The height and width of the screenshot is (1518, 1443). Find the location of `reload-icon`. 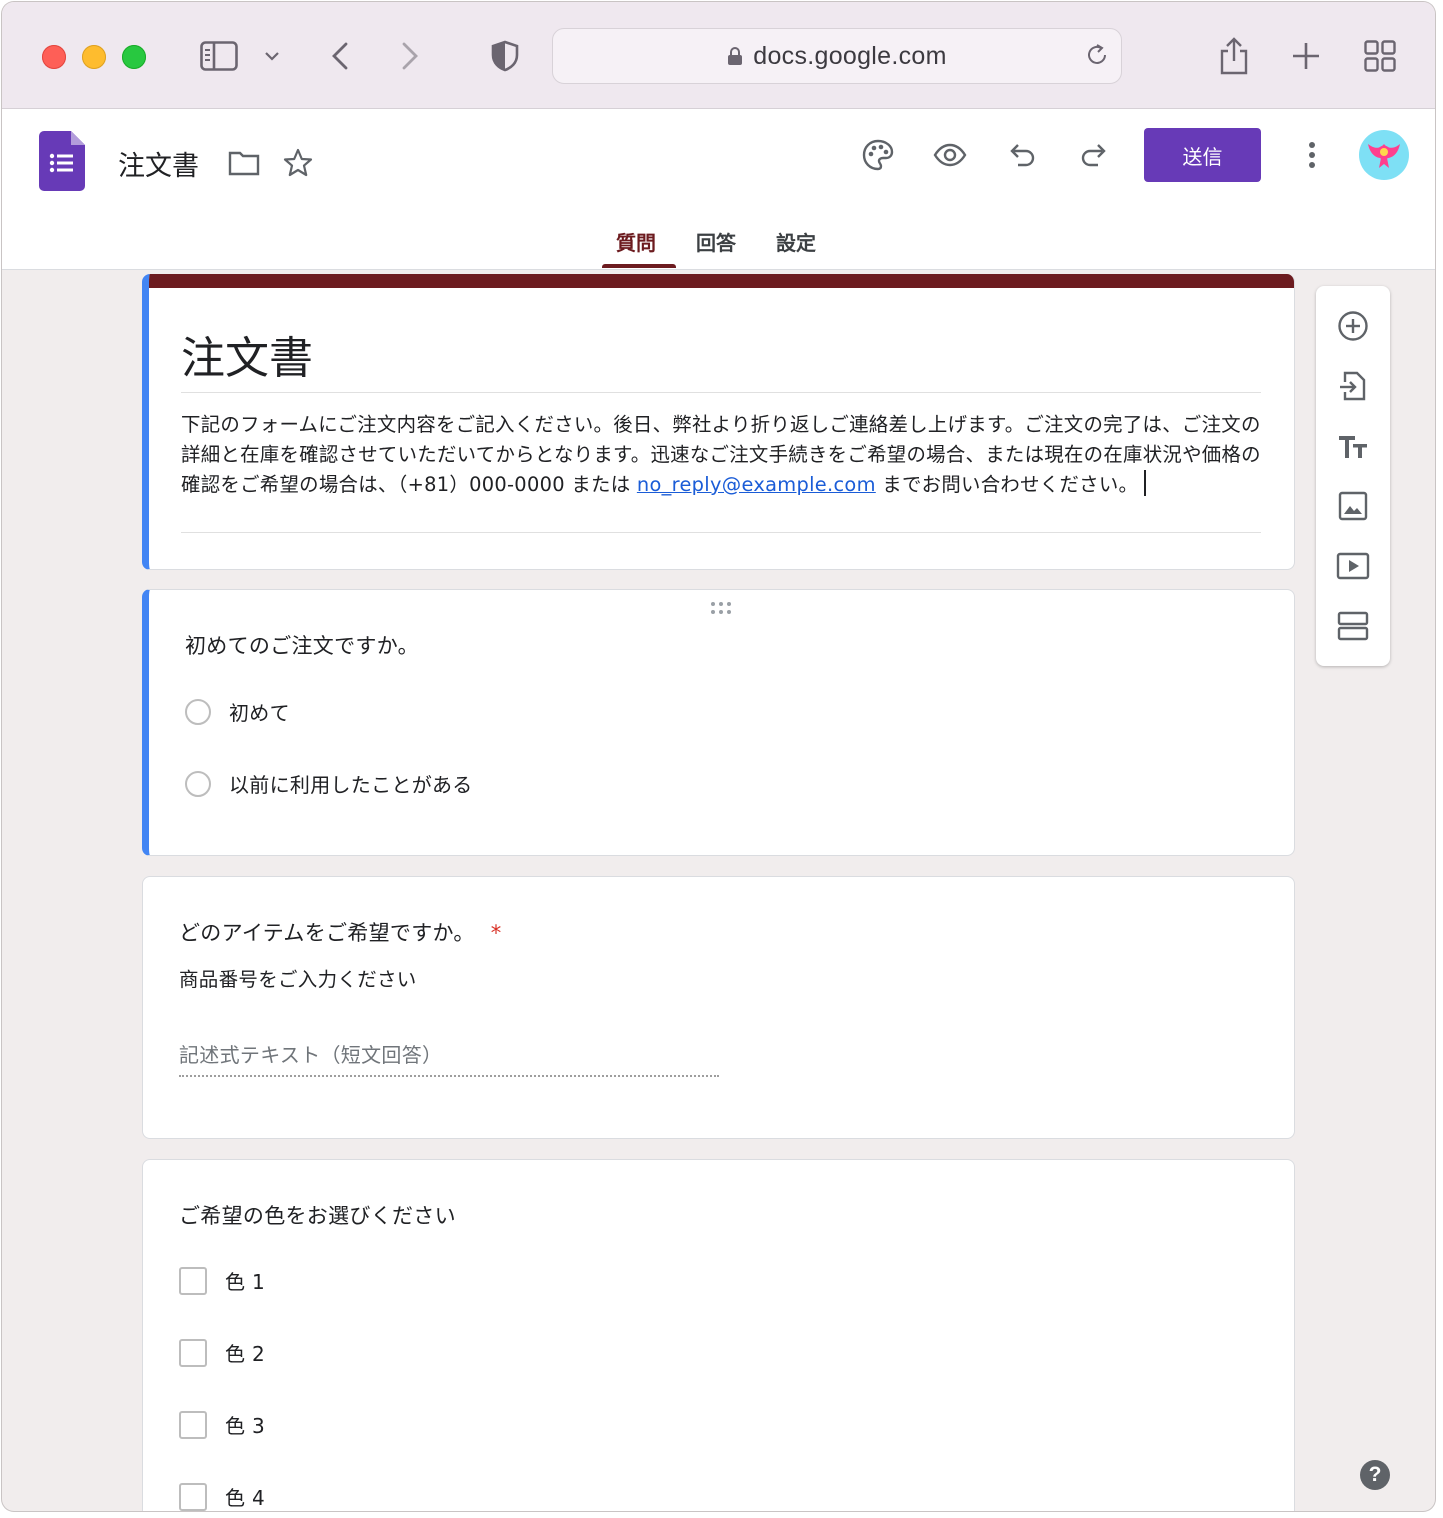

reload-icon is located at coordinates (1097, 57).